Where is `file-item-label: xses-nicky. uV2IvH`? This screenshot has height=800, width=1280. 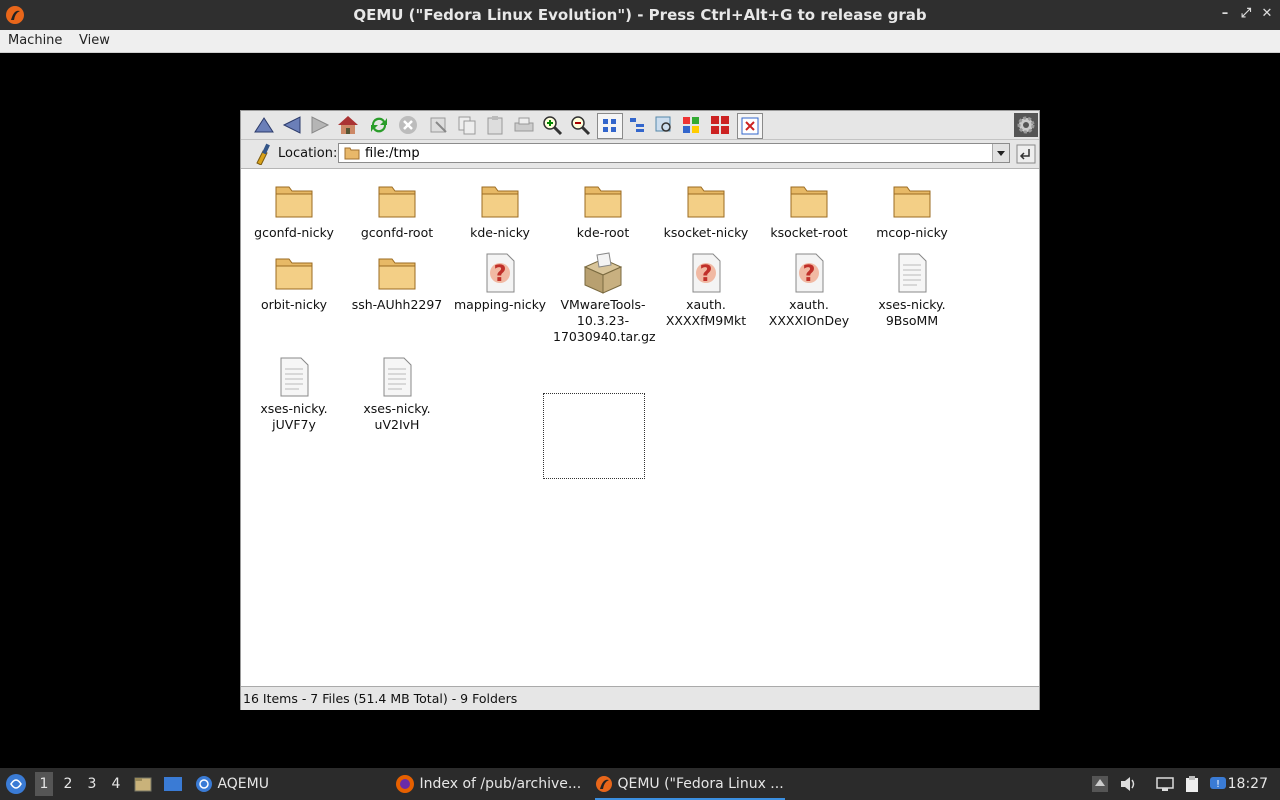 file-item-label: xses-nicky. uV2IvH is located at coordinates (397, 416).